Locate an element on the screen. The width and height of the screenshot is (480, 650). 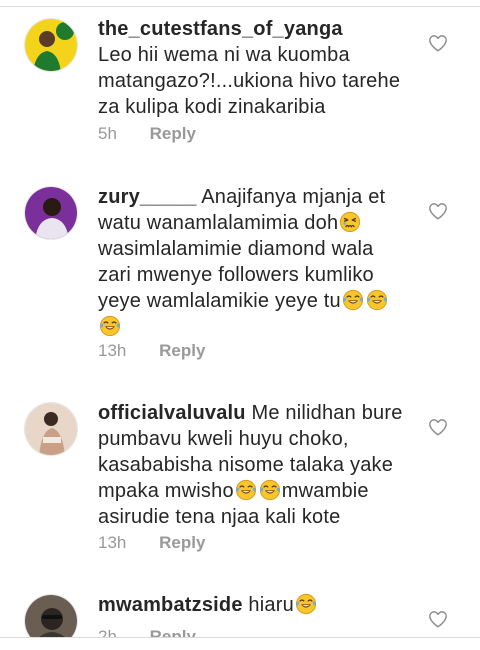
comment-line: Anajifanya mjanja et is located at coordinates (291, 197).